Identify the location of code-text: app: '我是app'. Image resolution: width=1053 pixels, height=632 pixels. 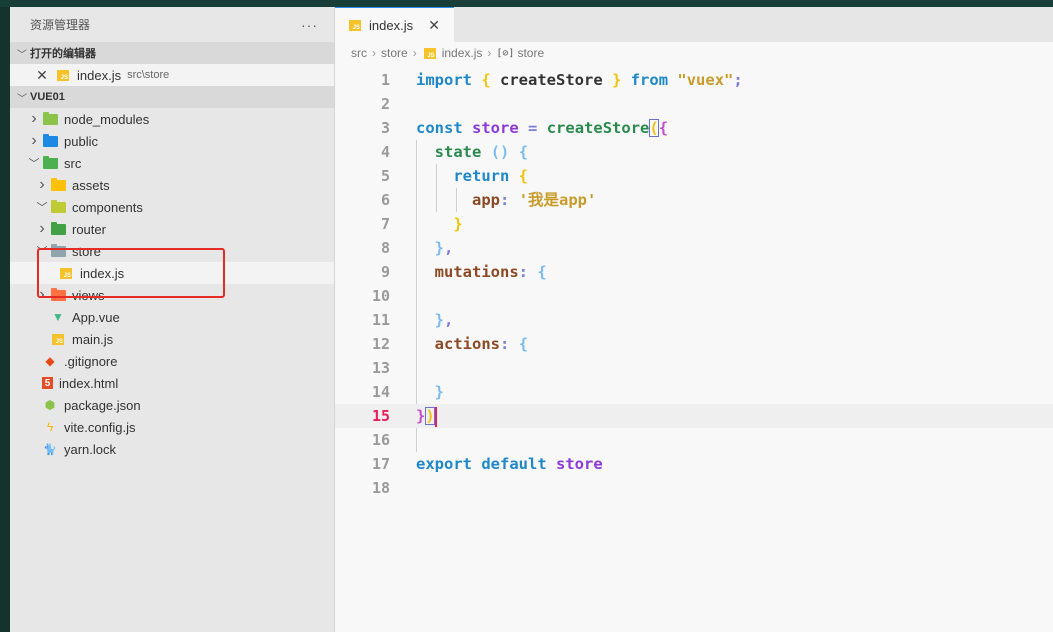
(493, 200).